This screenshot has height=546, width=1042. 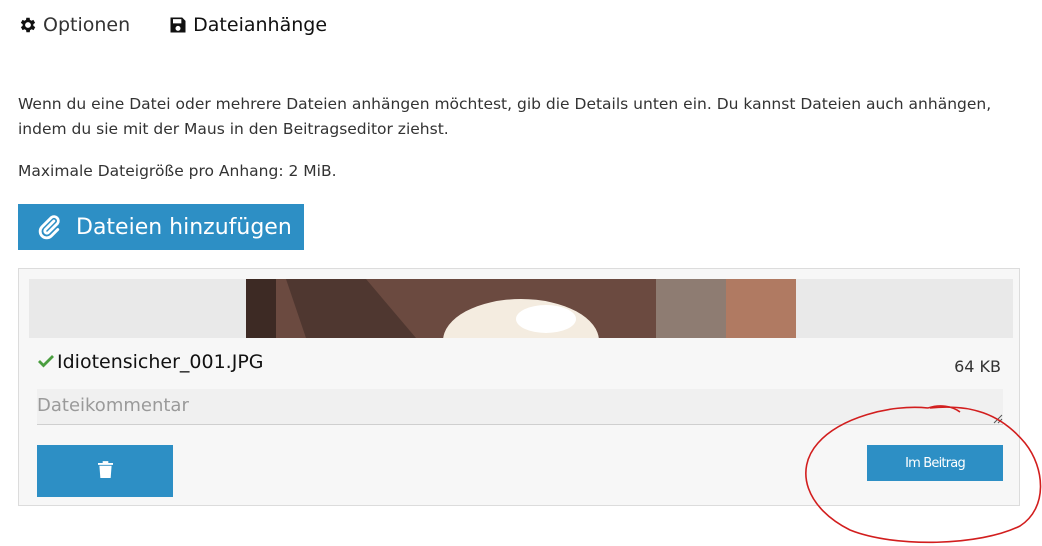 I want to click on tab-options-label: Optionen, so click(x=87, y=25).